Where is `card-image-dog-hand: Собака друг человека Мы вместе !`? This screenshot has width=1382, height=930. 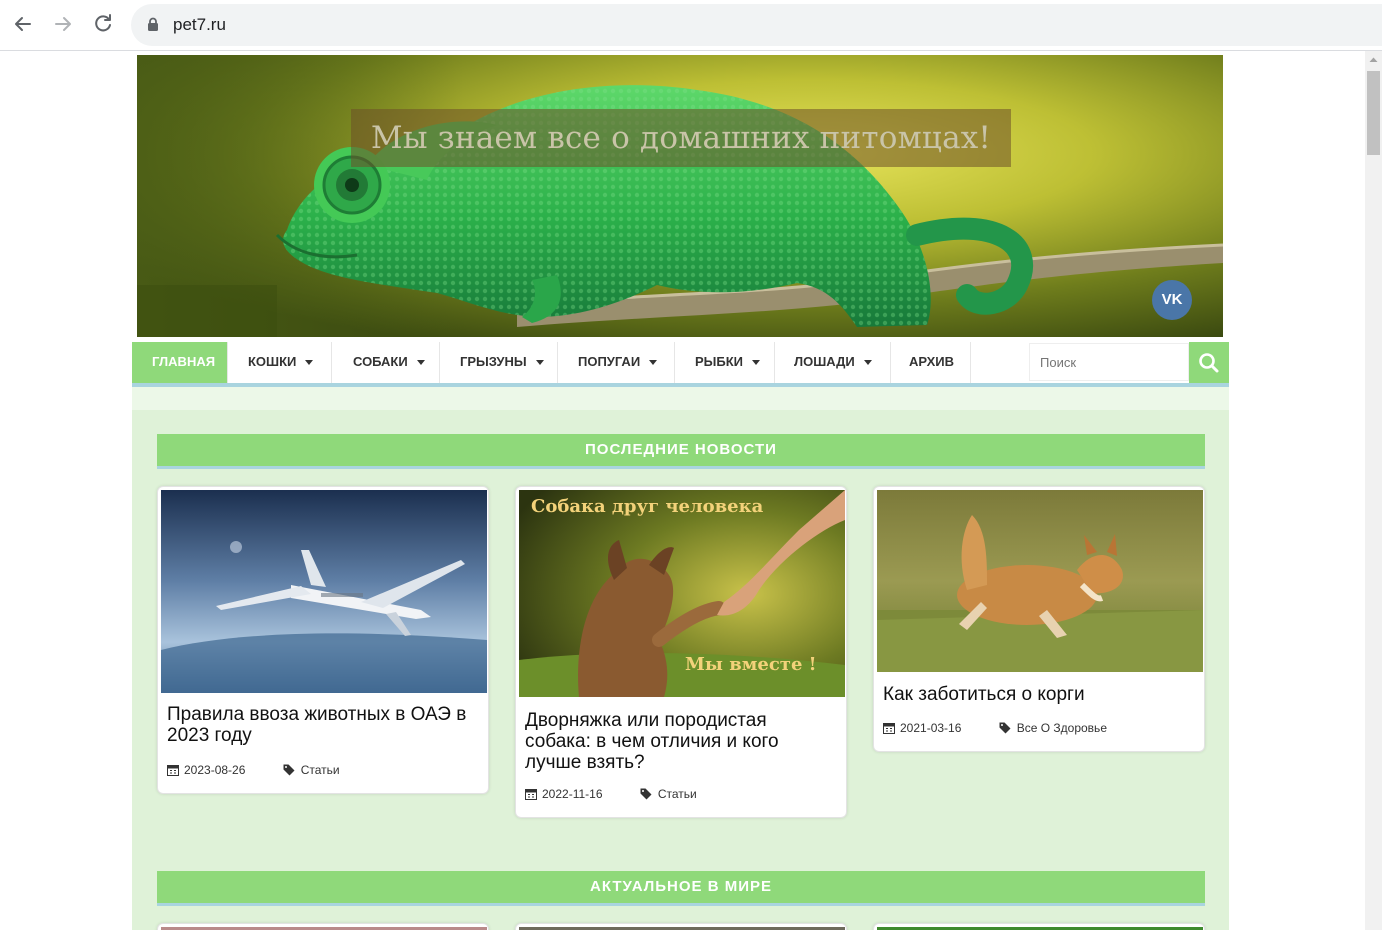 card-image-dog-hand: Собака друг человека Мы вместе ! is located at coordinates (682, 593).